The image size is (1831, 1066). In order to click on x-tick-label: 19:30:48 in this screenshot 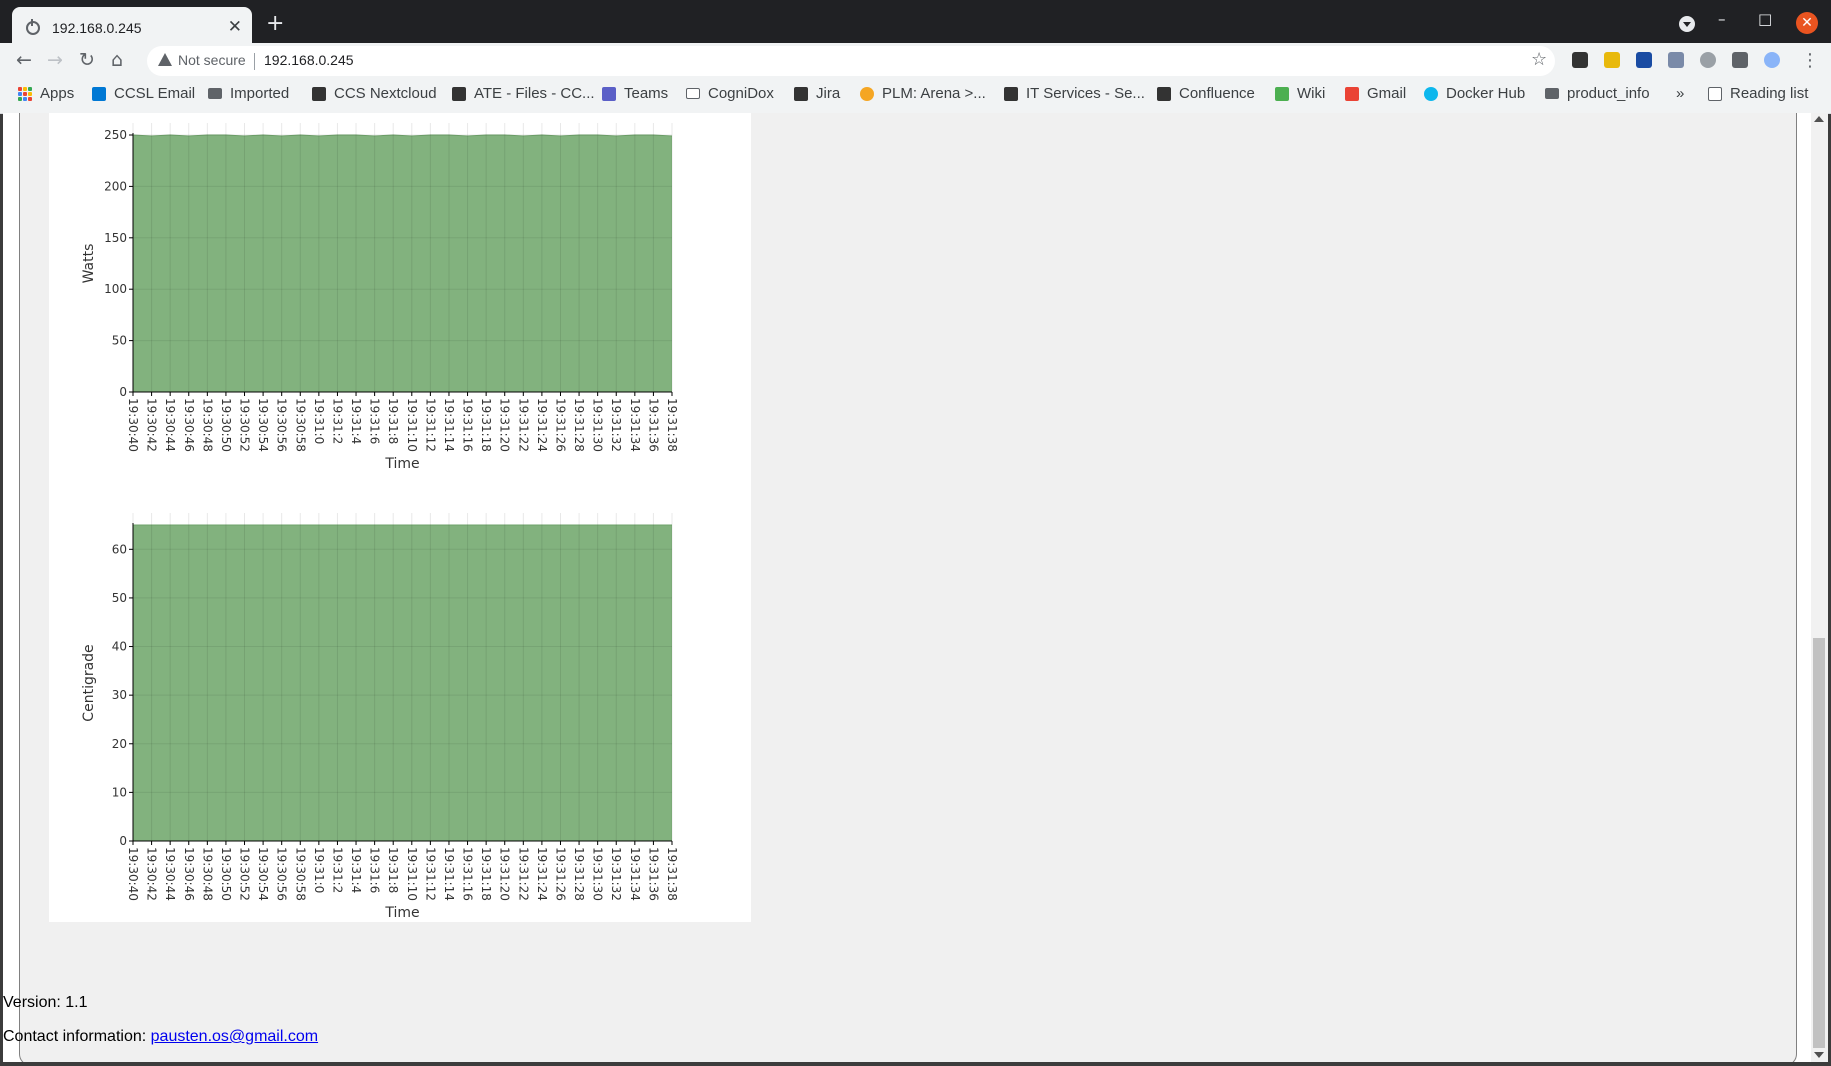, I will do `click(207, 874)`.